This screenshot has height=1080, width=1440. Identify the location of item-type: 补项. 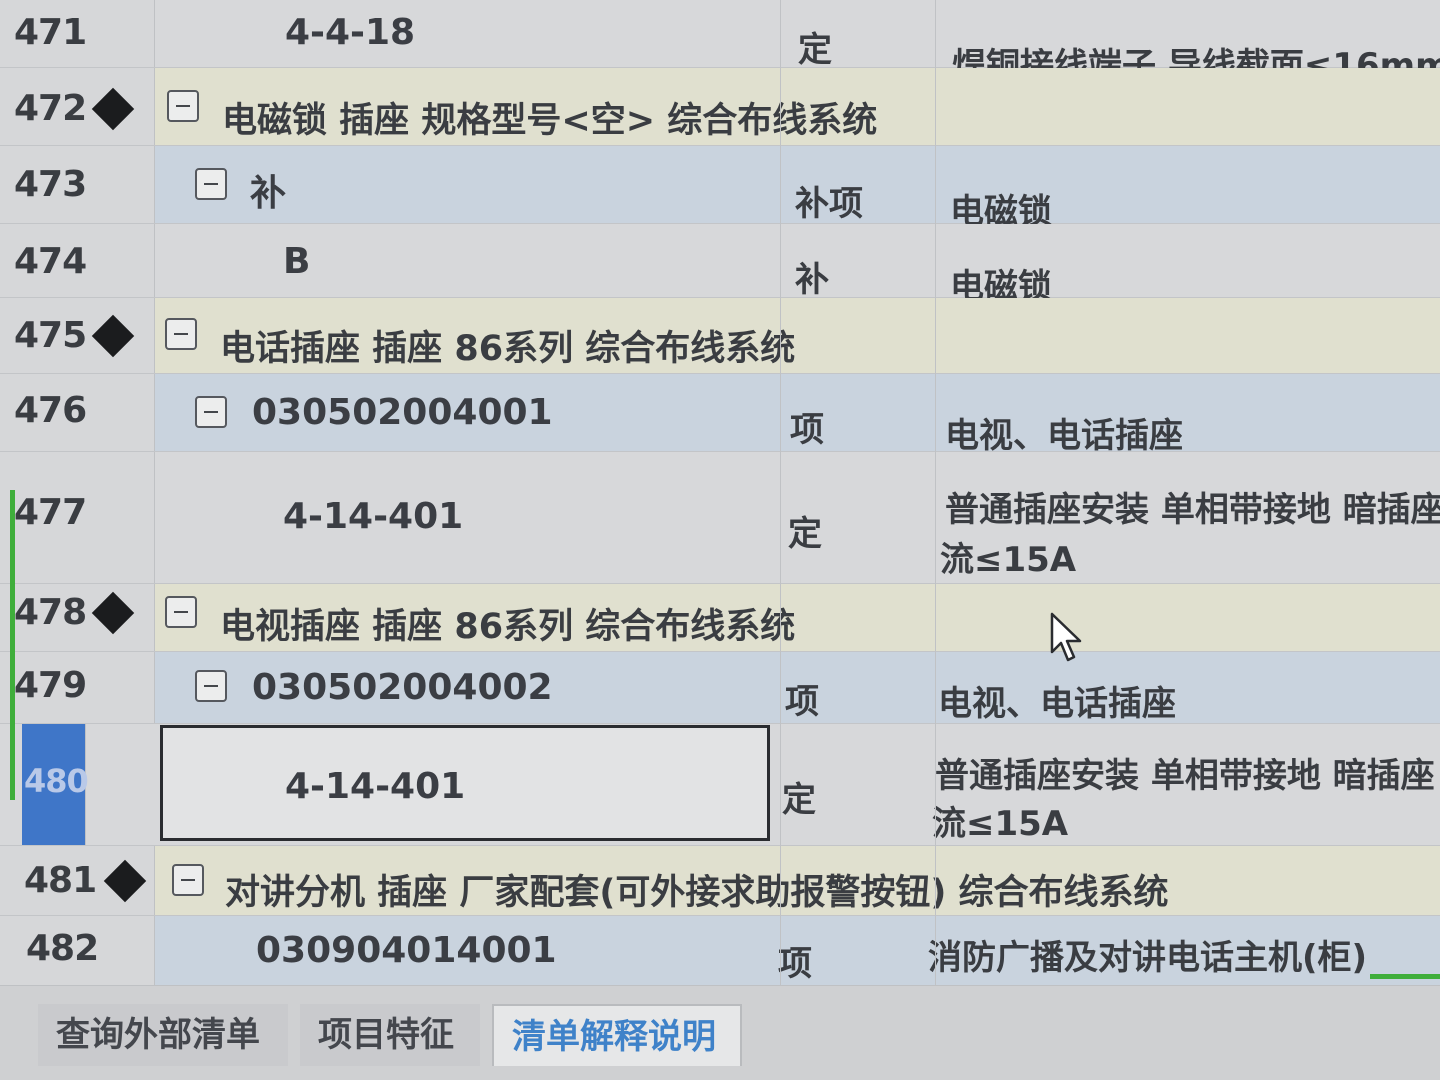
(829, 200).